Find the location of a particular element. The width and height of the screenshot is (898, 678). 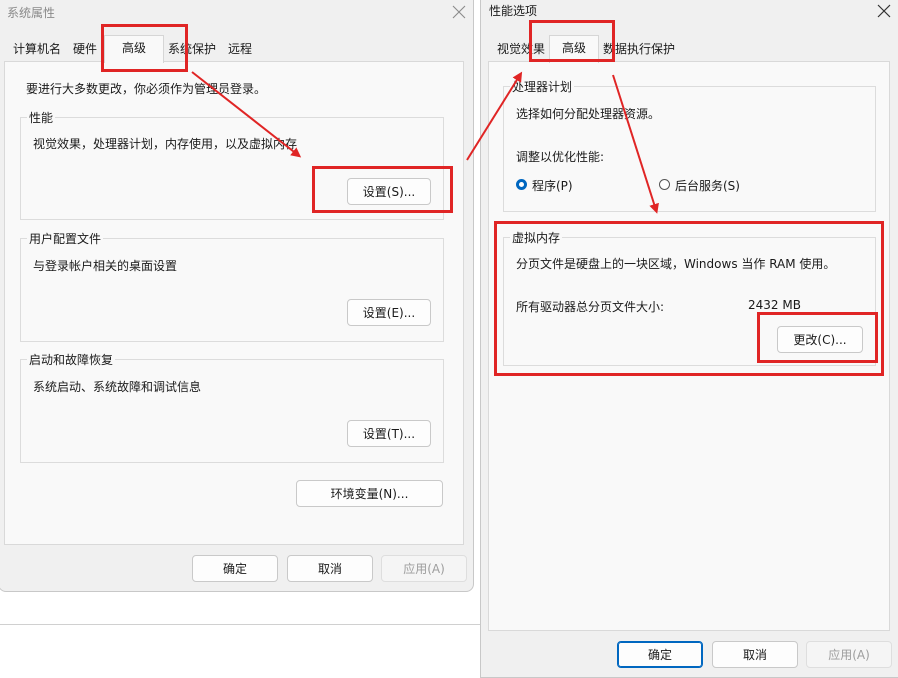

processor-scheduling-desc: 选择如何分配处理器资源。 is located at coordinates (588, 114).